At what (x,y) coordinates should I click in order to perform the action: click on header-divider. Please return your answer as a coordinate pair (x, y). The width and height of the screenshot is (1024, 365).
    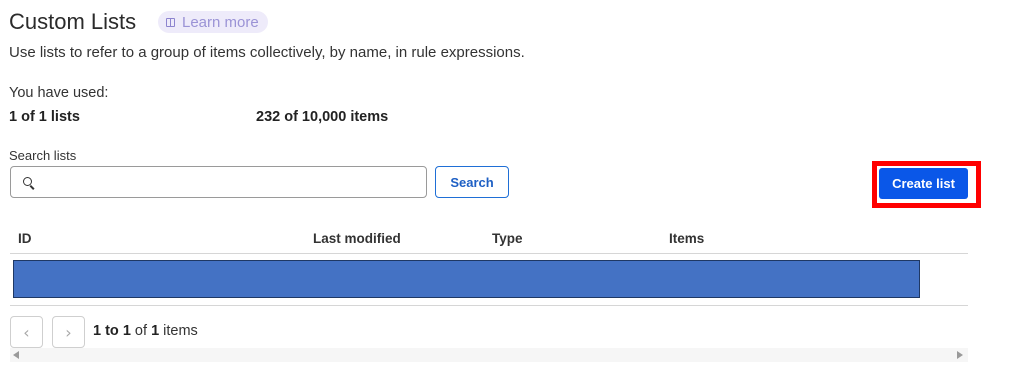
    Looking at the image, I should click on (489, 253).